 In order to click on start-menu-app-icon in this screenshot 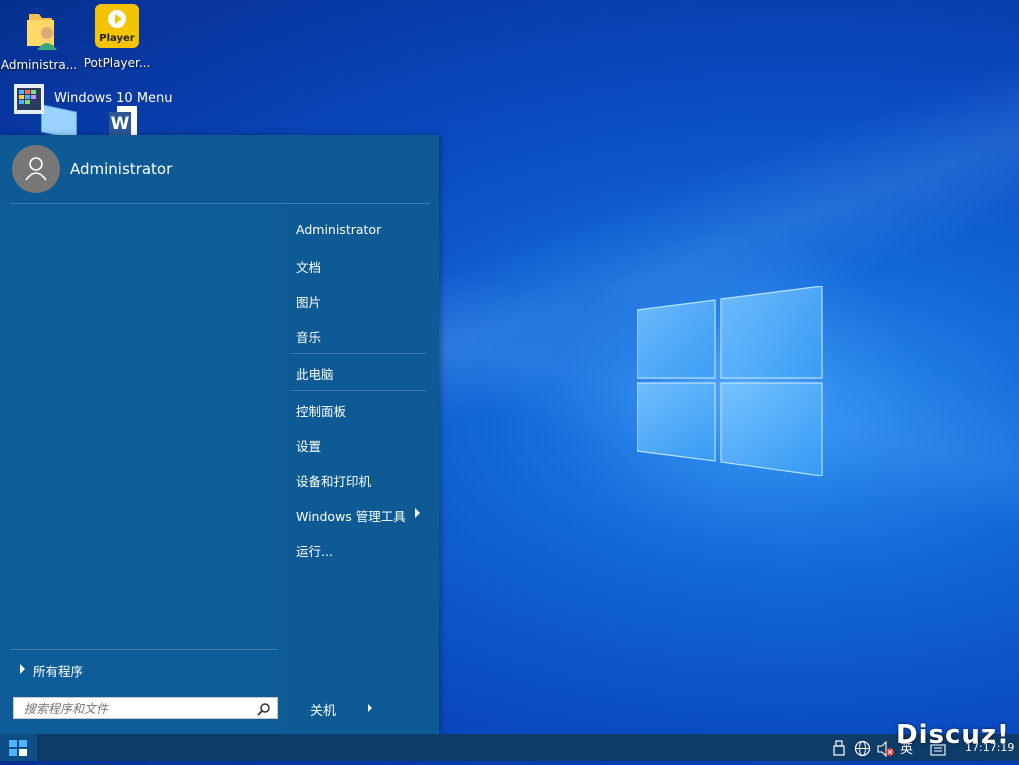, I will do `click(29, 99)`.